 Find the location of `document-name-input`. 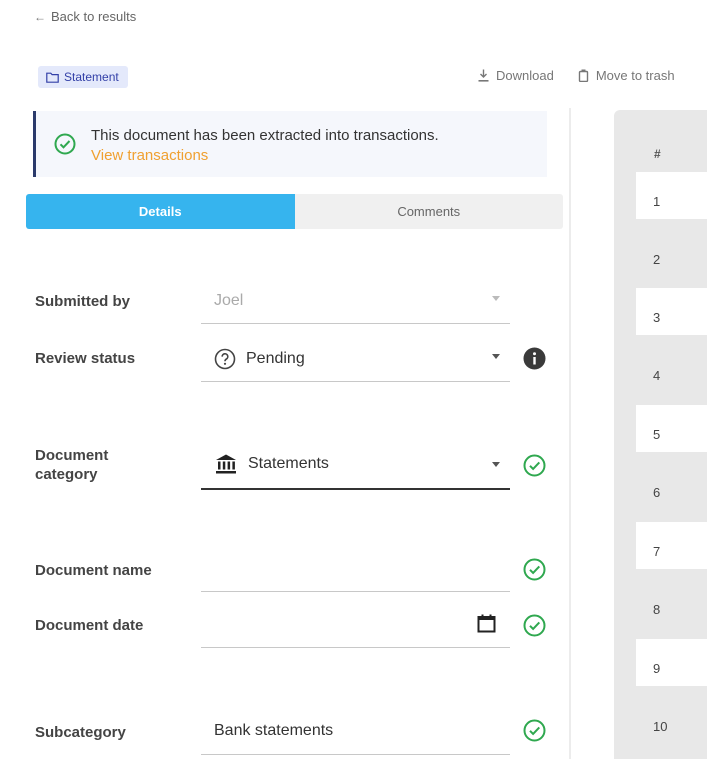

document-name-input is located at coordinates (355, 568).